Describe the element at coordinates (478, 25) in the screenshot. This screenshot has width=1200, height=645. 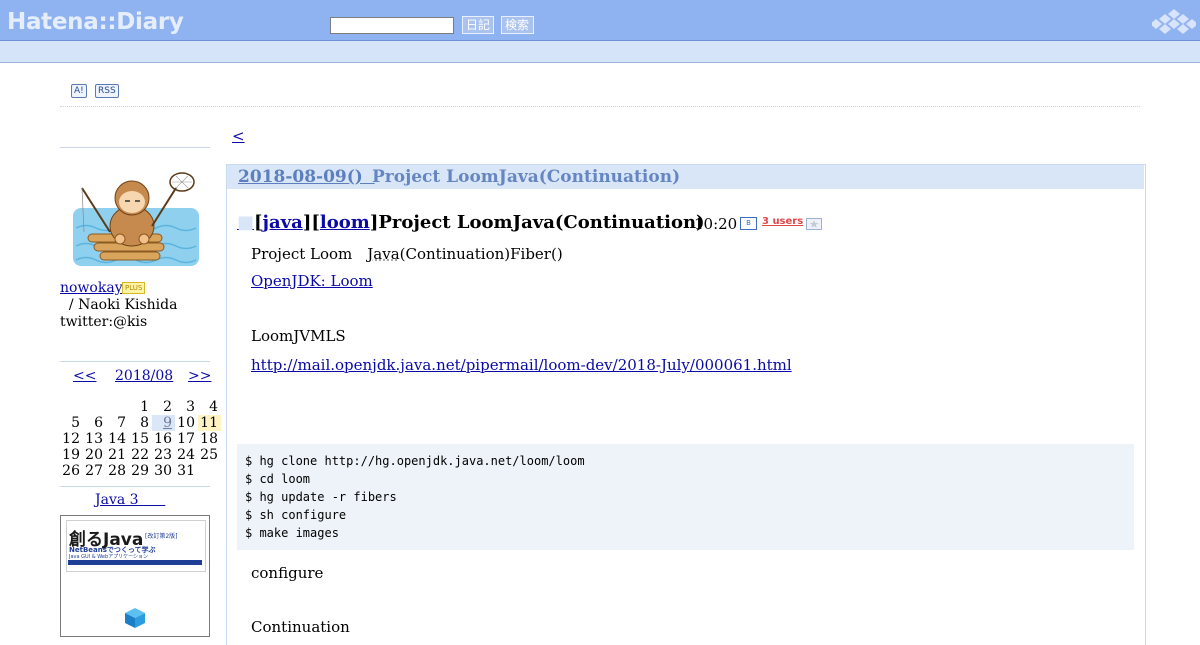
I see `diary-button: 日記` at that location.